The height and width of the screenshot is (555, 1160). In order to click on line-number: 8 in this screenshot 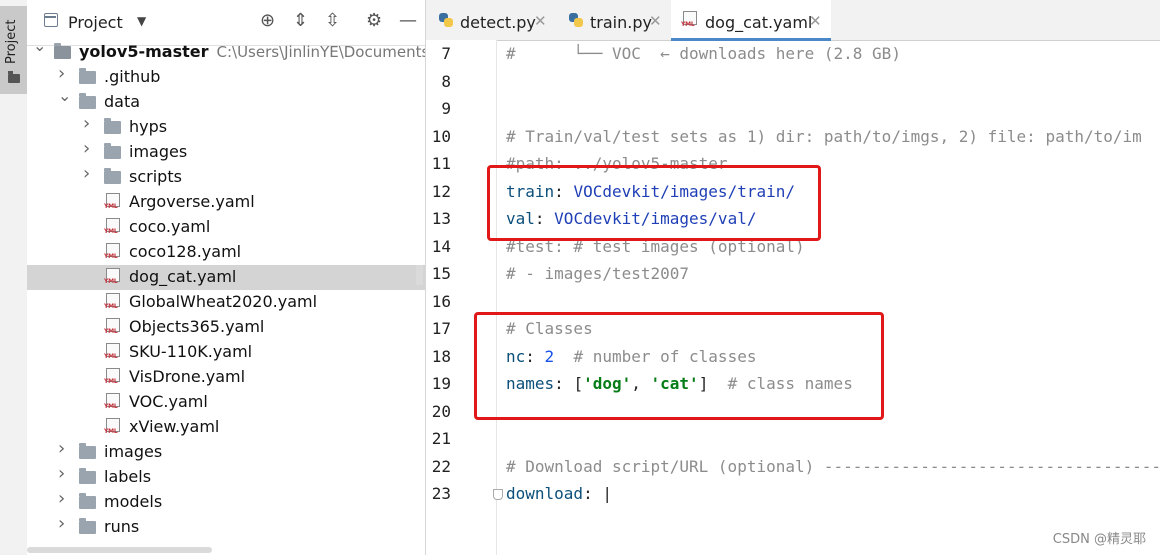, I will do `click(446, 81)`.